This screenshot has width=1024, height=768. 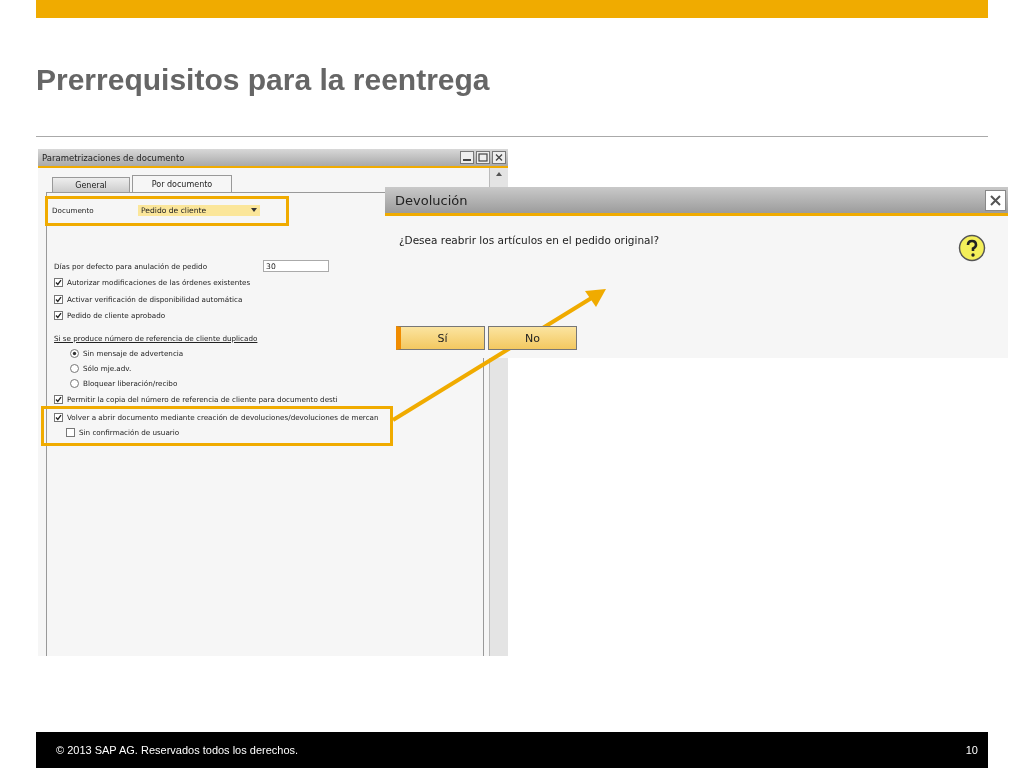 I want to click on caret-icon, so click(x=254, y=210).